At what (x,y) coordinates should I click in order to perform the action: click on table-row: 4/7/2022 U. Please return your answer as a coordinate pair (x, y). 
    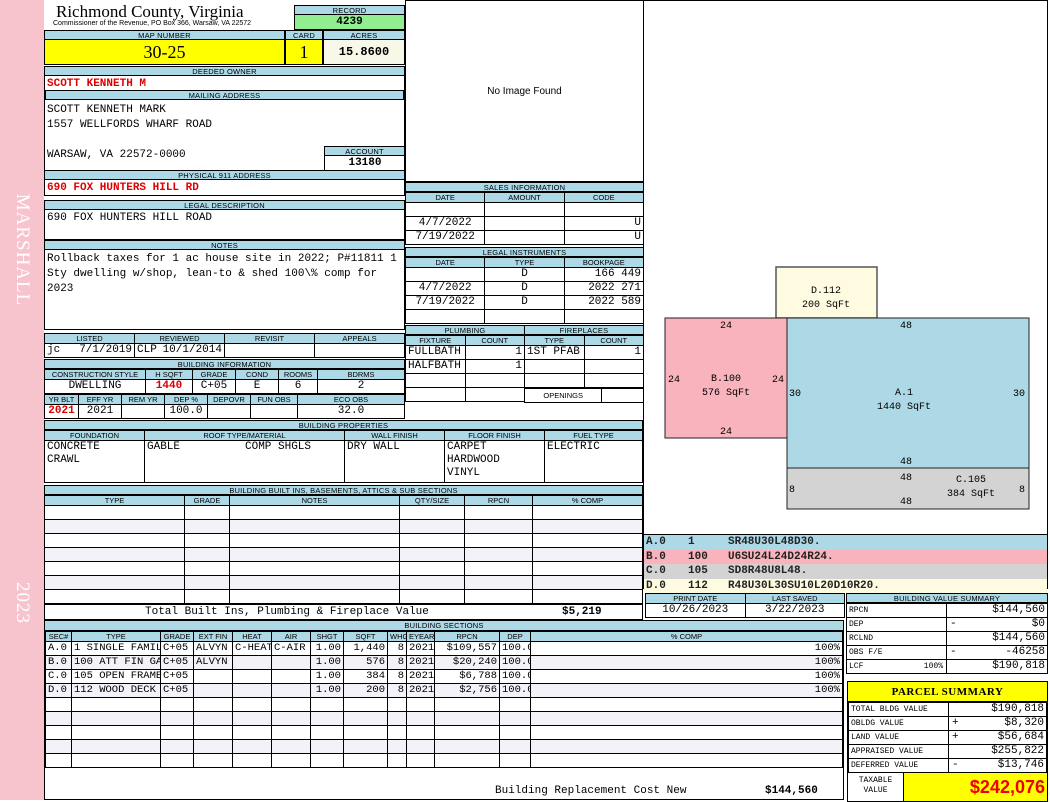
    Looking at the image, I should click on (524, 223).